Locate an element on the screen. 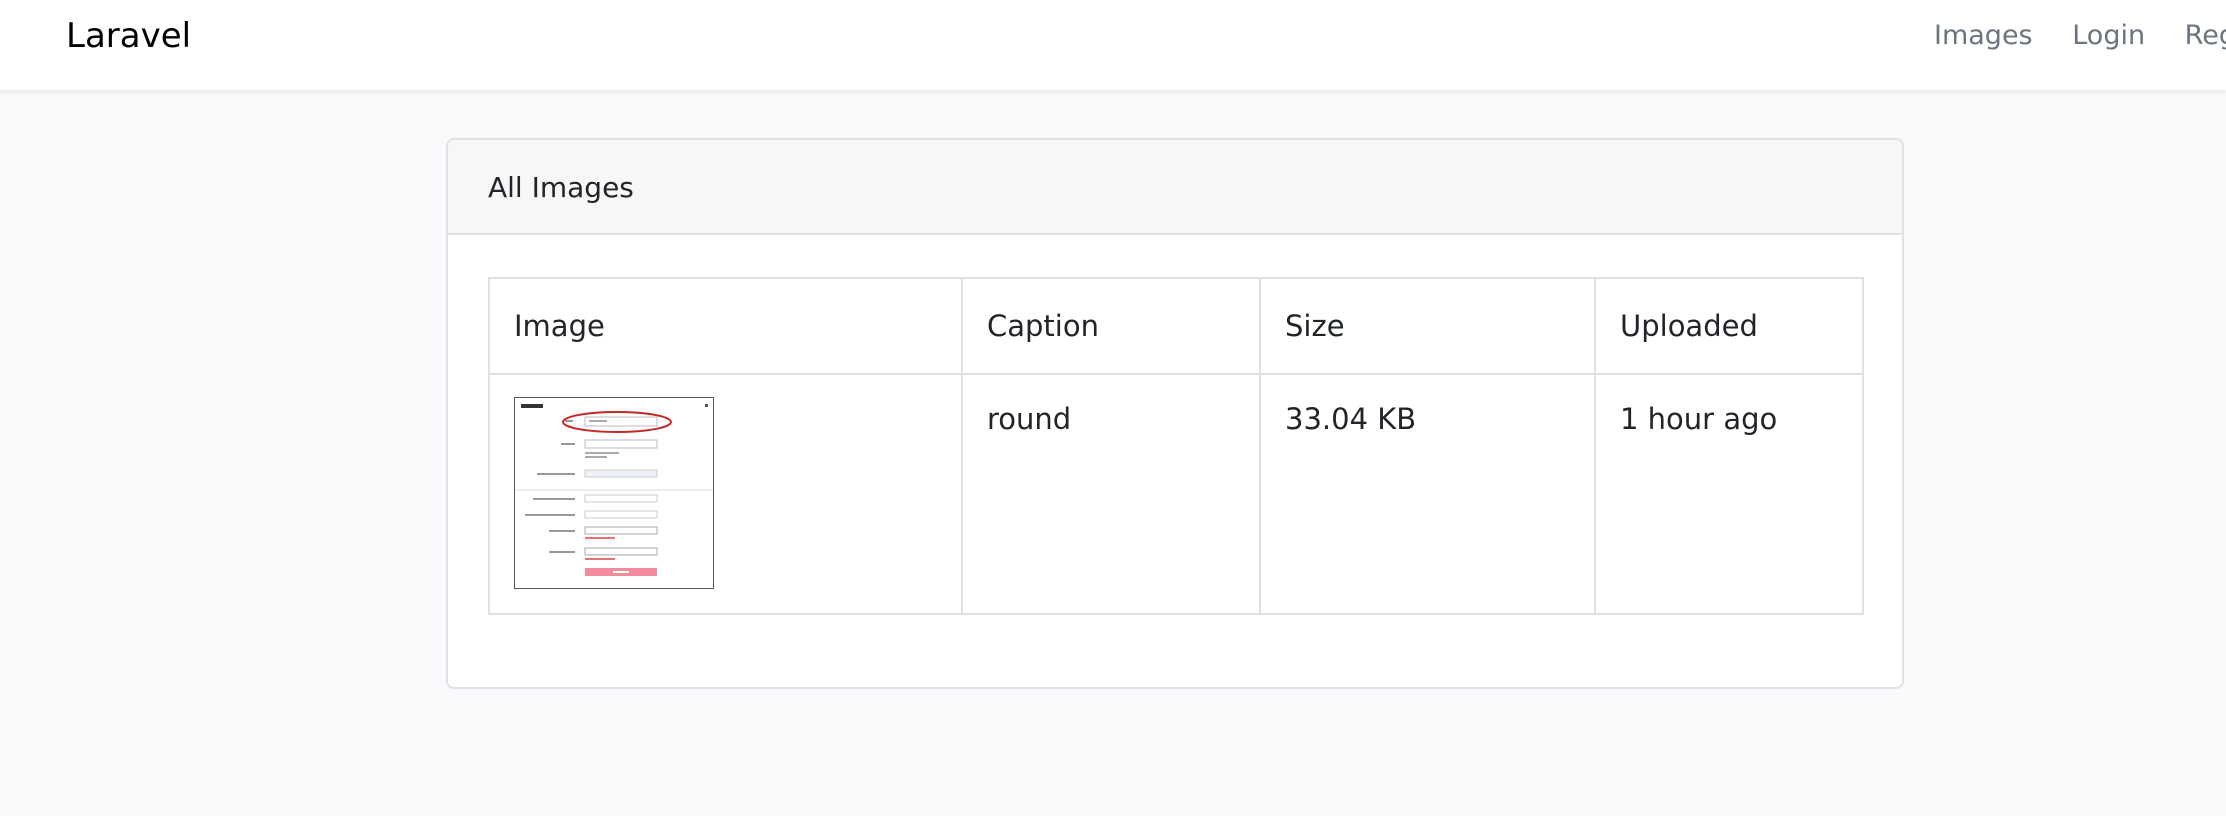 This screenshot has height=816, width=2226. uploaded-cell: 1 hour ago is located at coordinates (1729, 494).